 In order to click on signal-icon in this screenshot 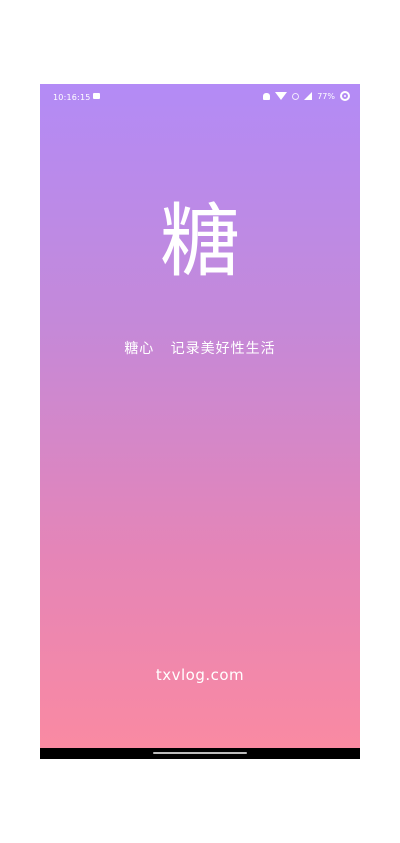, I will do `click(308, 96)`.